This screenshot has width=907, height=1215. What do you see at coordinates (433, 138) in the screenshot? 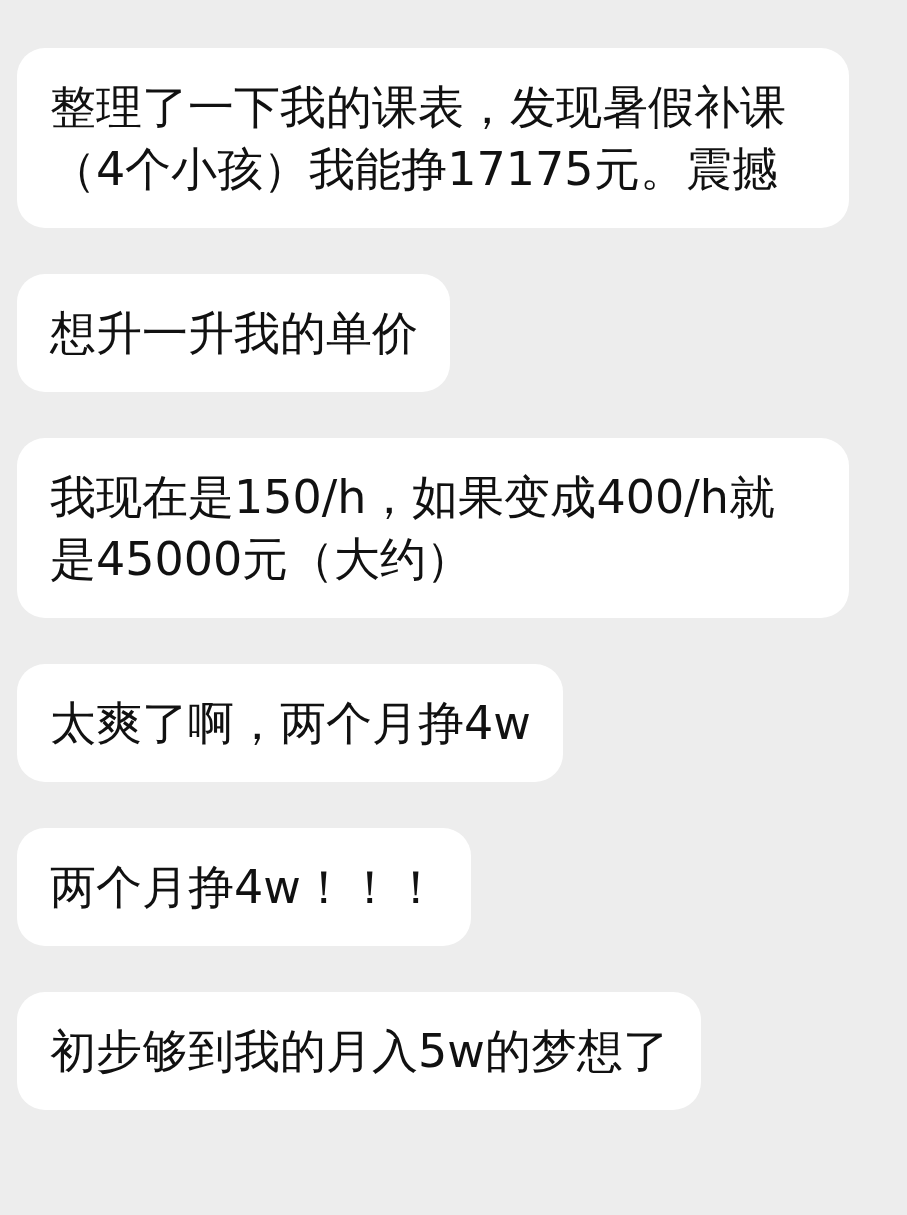
I see `message-bubble: 整理了一下我的课表，发现暑假补课（4个小孩）我能挣17175元。震撼` at bounding box center [433, 138].